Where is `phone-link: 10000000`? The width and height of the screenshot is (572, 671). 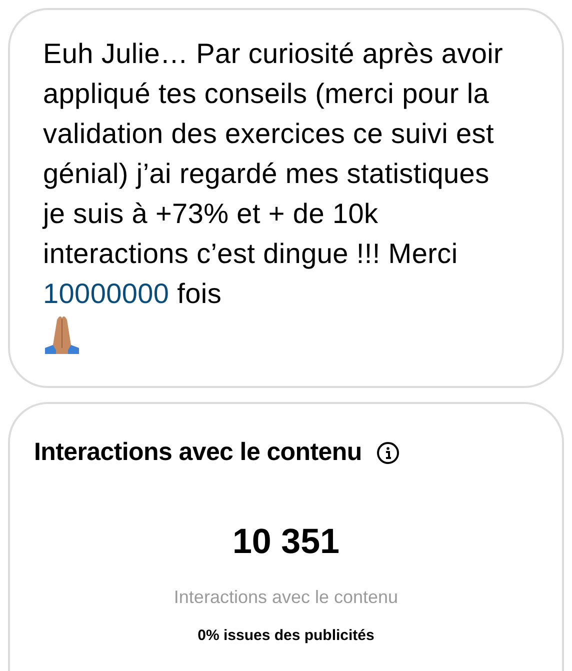 phone-link: 10000000 is located at coordinates (106, 293).